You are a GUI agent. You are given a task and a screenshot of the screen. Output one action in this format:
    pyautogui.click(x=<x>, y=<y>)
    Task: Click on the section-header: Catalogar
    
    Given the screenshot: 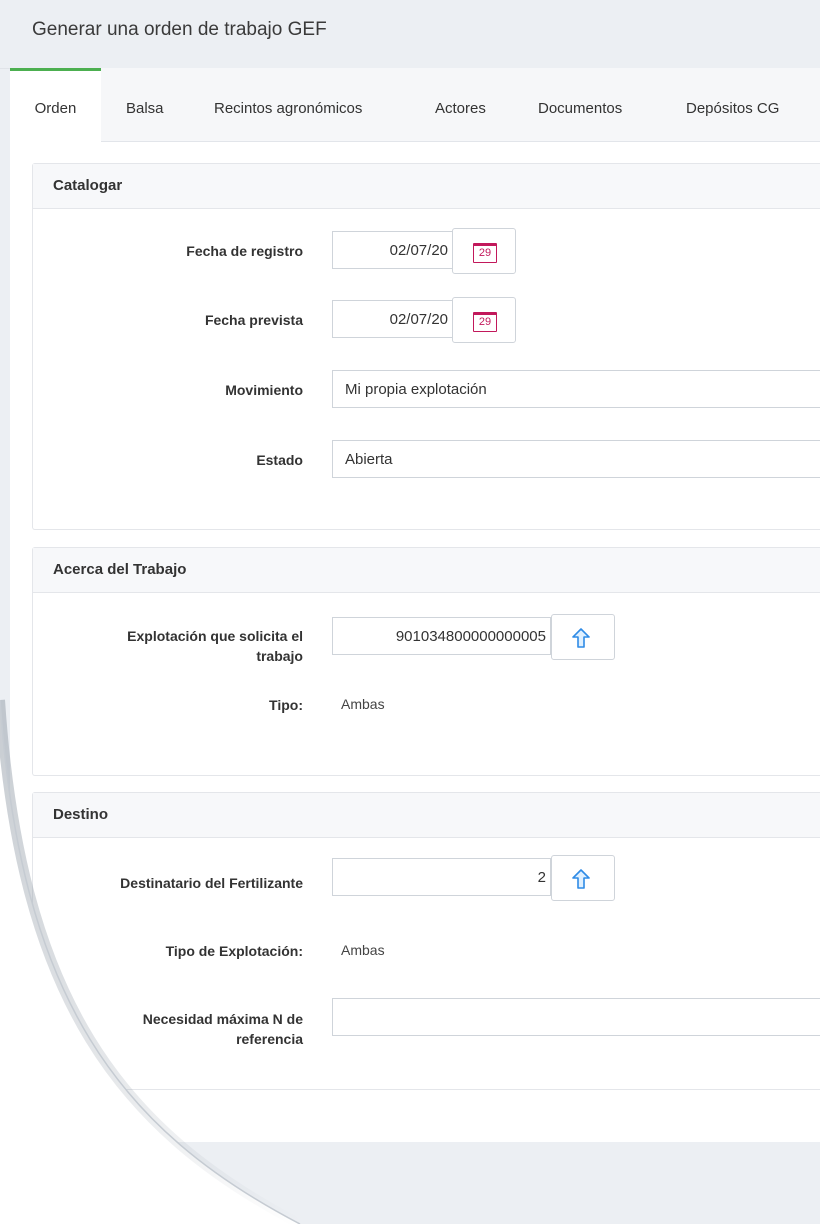 What is the action you would take?
    pyautogui.click(x=426, y=186)
    